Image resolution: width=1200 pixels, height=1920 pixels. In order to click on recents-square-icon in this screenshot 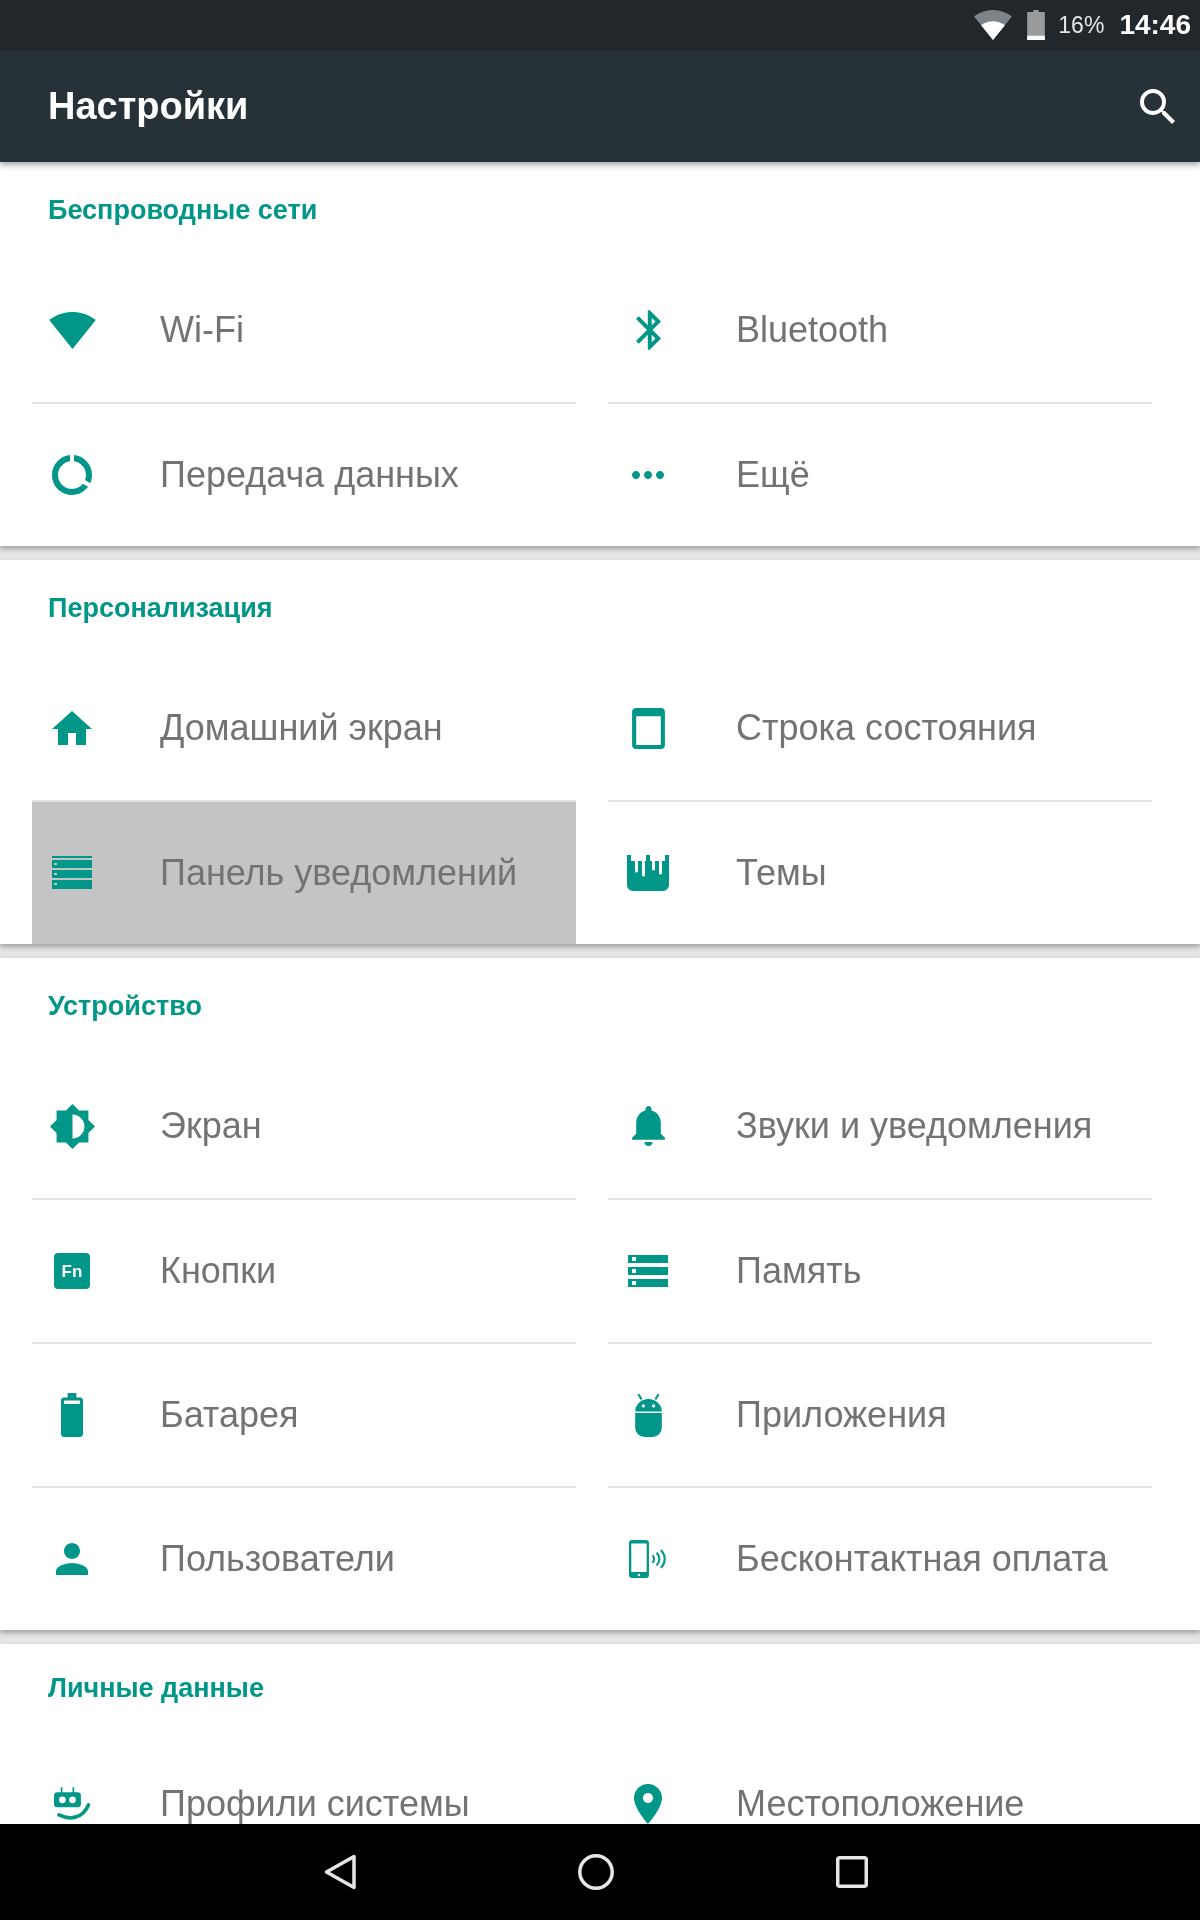, I will do `click(852, 1872)`.